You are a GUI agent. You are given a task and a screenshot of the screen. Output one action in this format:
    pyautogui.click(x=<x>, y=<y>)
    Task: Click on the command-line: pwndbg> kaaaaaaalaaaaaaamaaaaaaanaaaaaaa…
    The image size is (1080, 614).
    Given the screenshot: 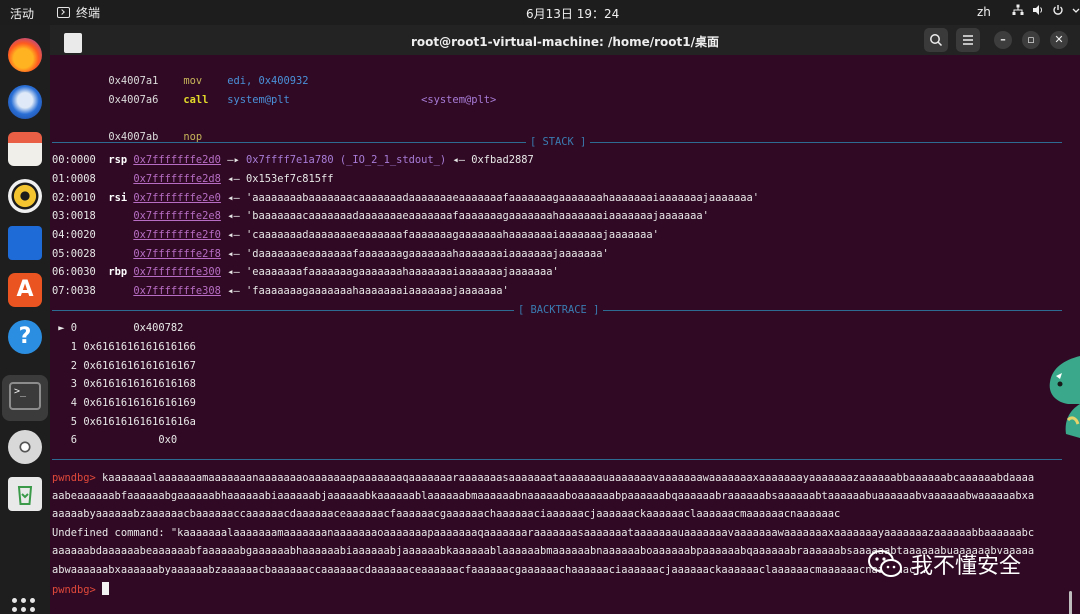 What is the action you would take?
    pyautogui.click(x=543, y=478)
    